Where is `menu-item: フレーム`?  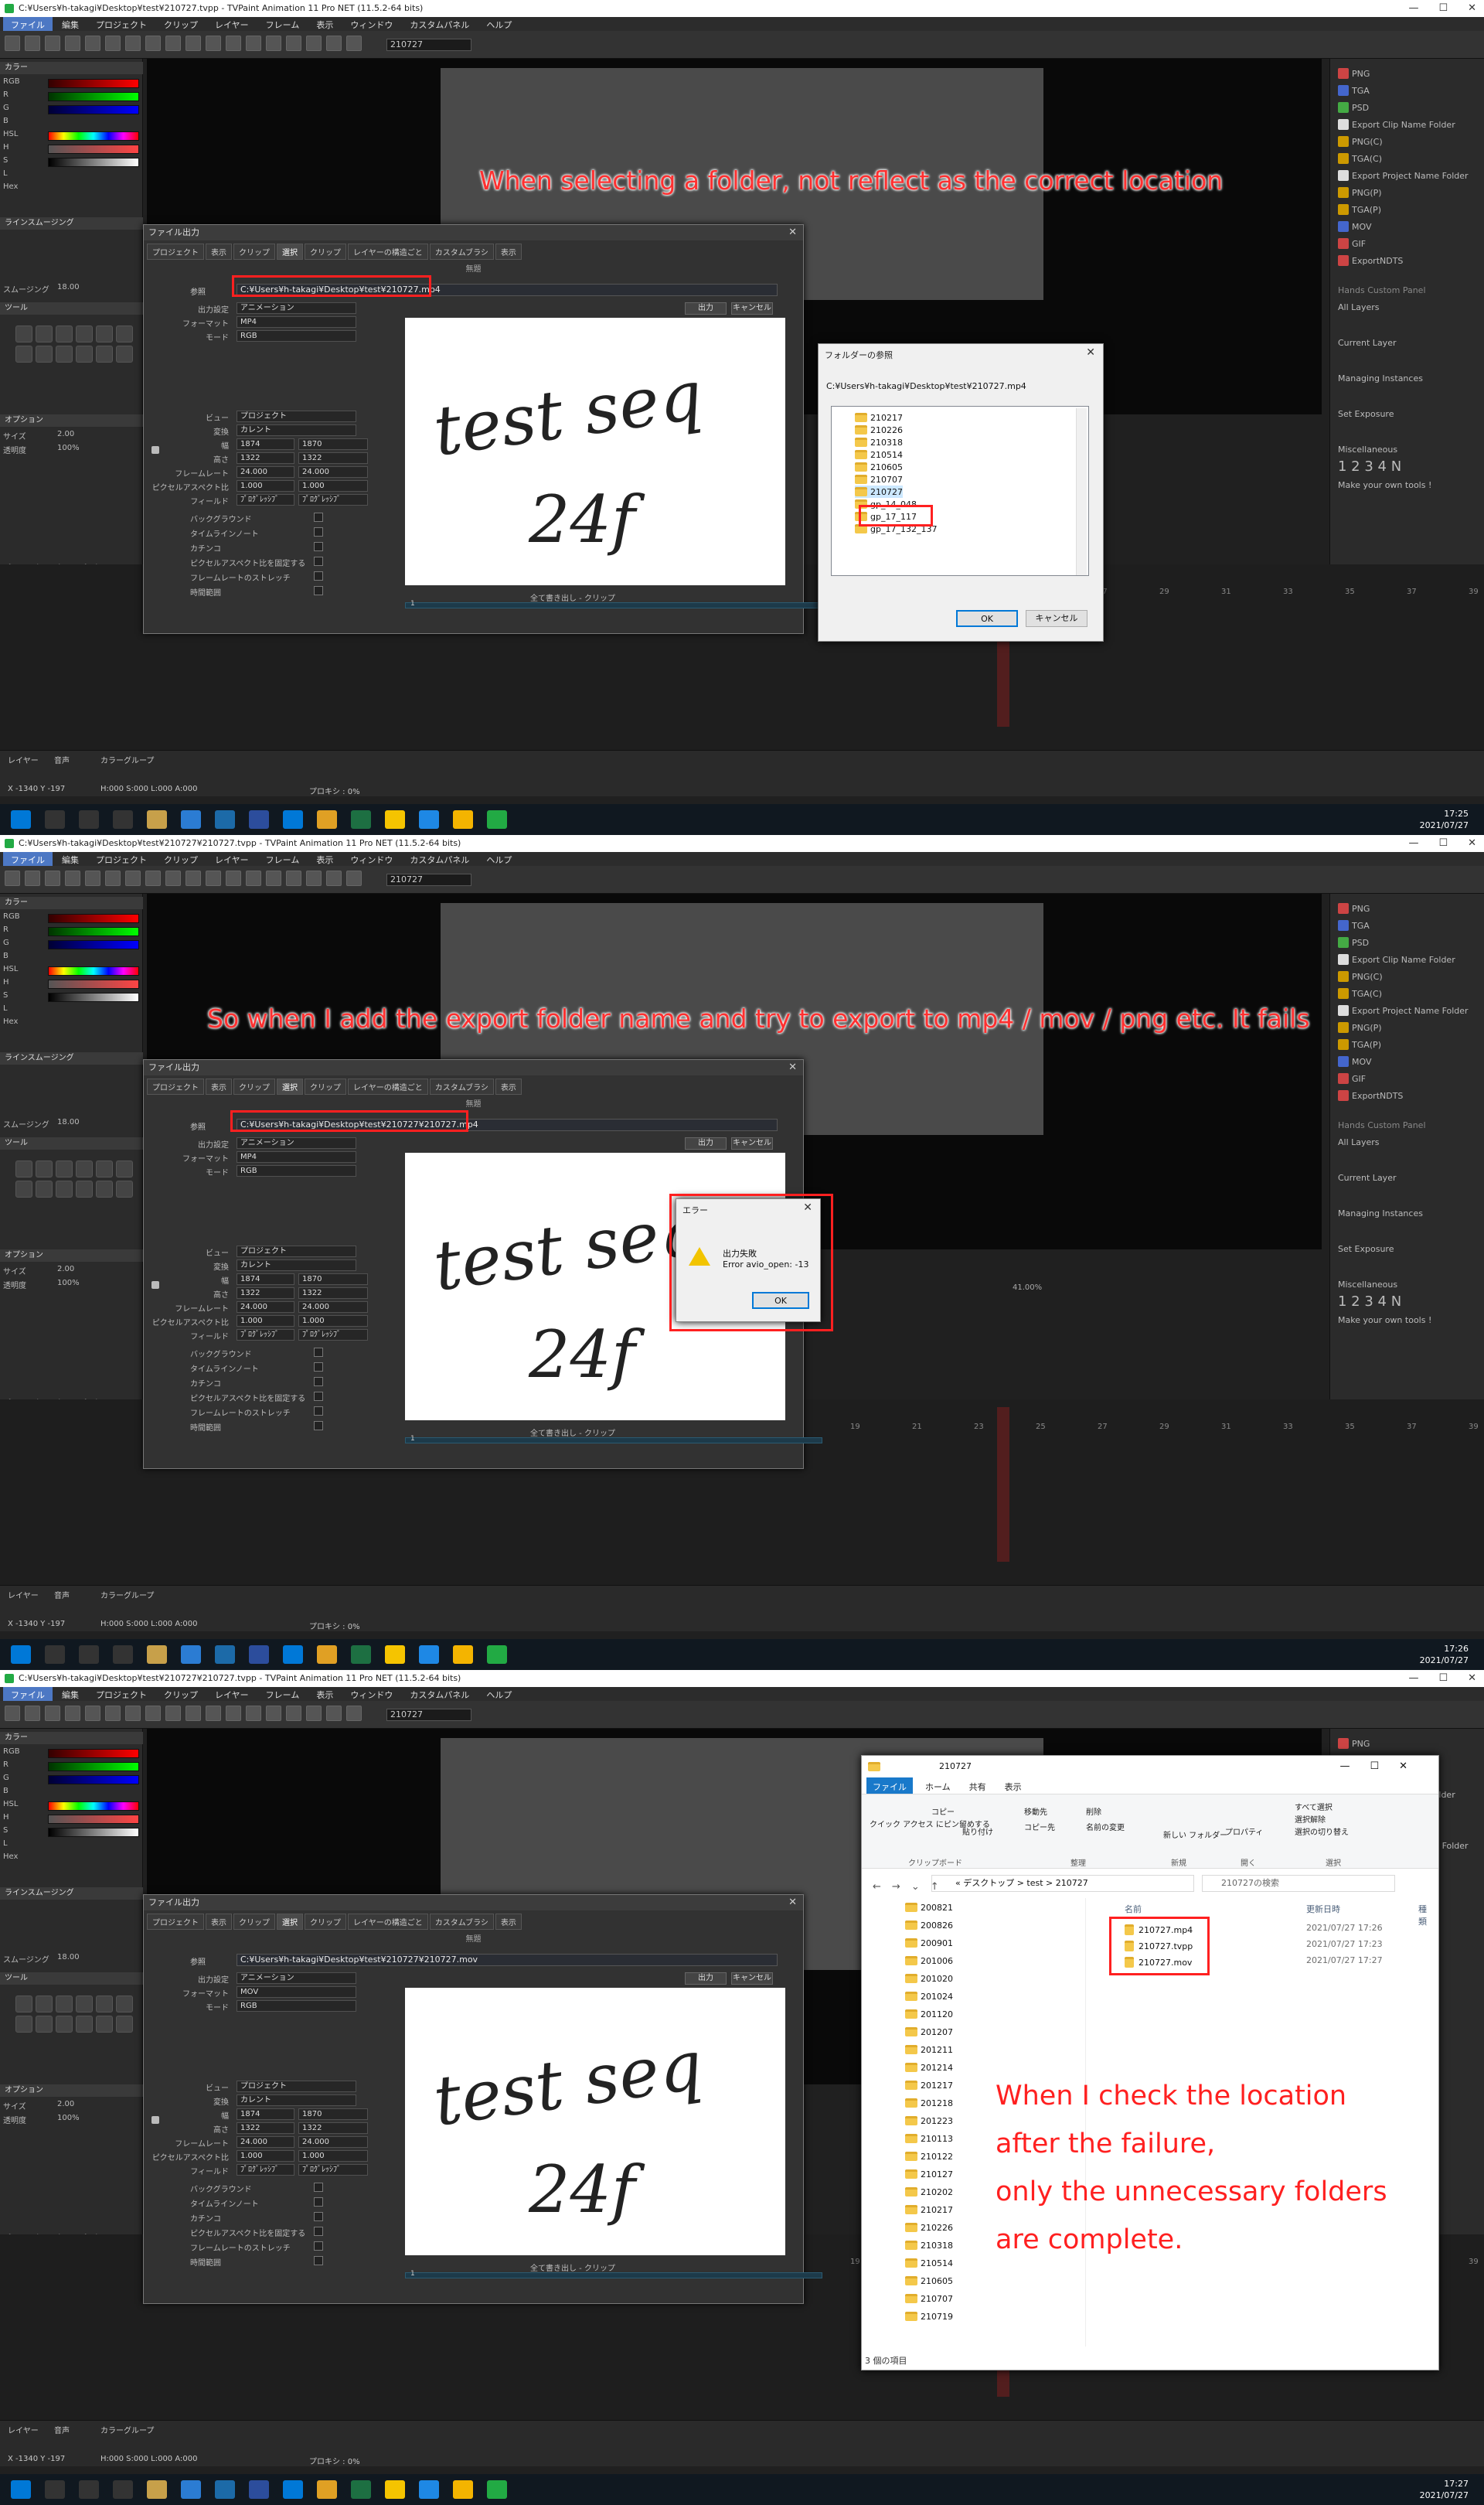 menu-item: フレーム is located at coordinates (283, 859).